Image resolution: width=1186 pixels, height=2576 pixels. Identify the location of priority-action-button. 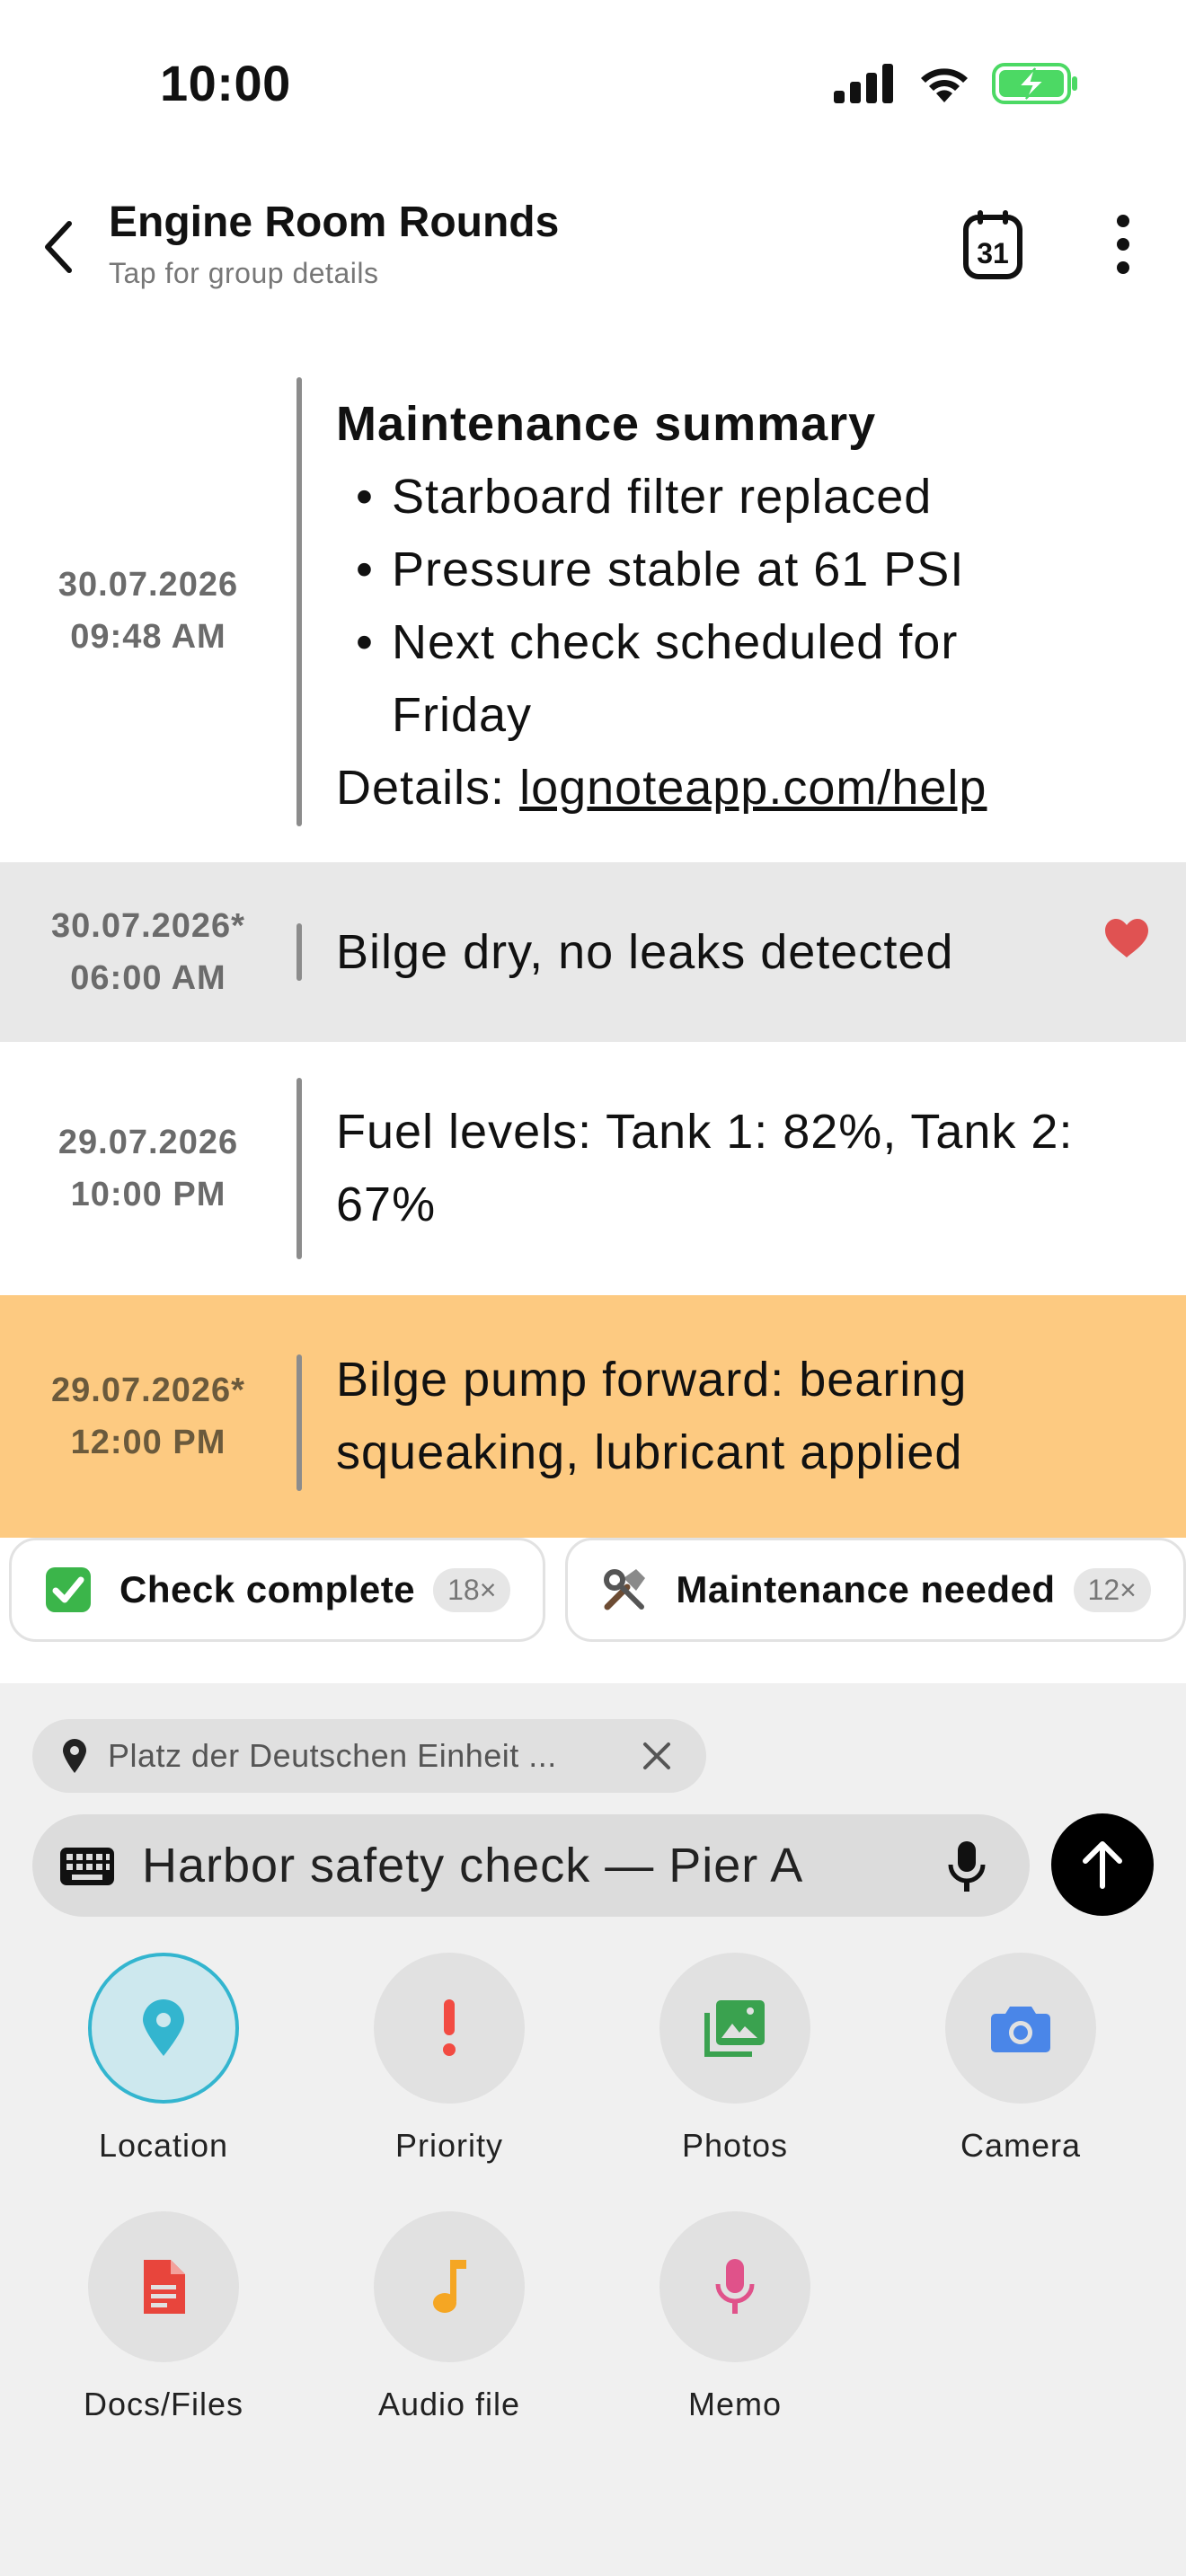
(449, 2028).